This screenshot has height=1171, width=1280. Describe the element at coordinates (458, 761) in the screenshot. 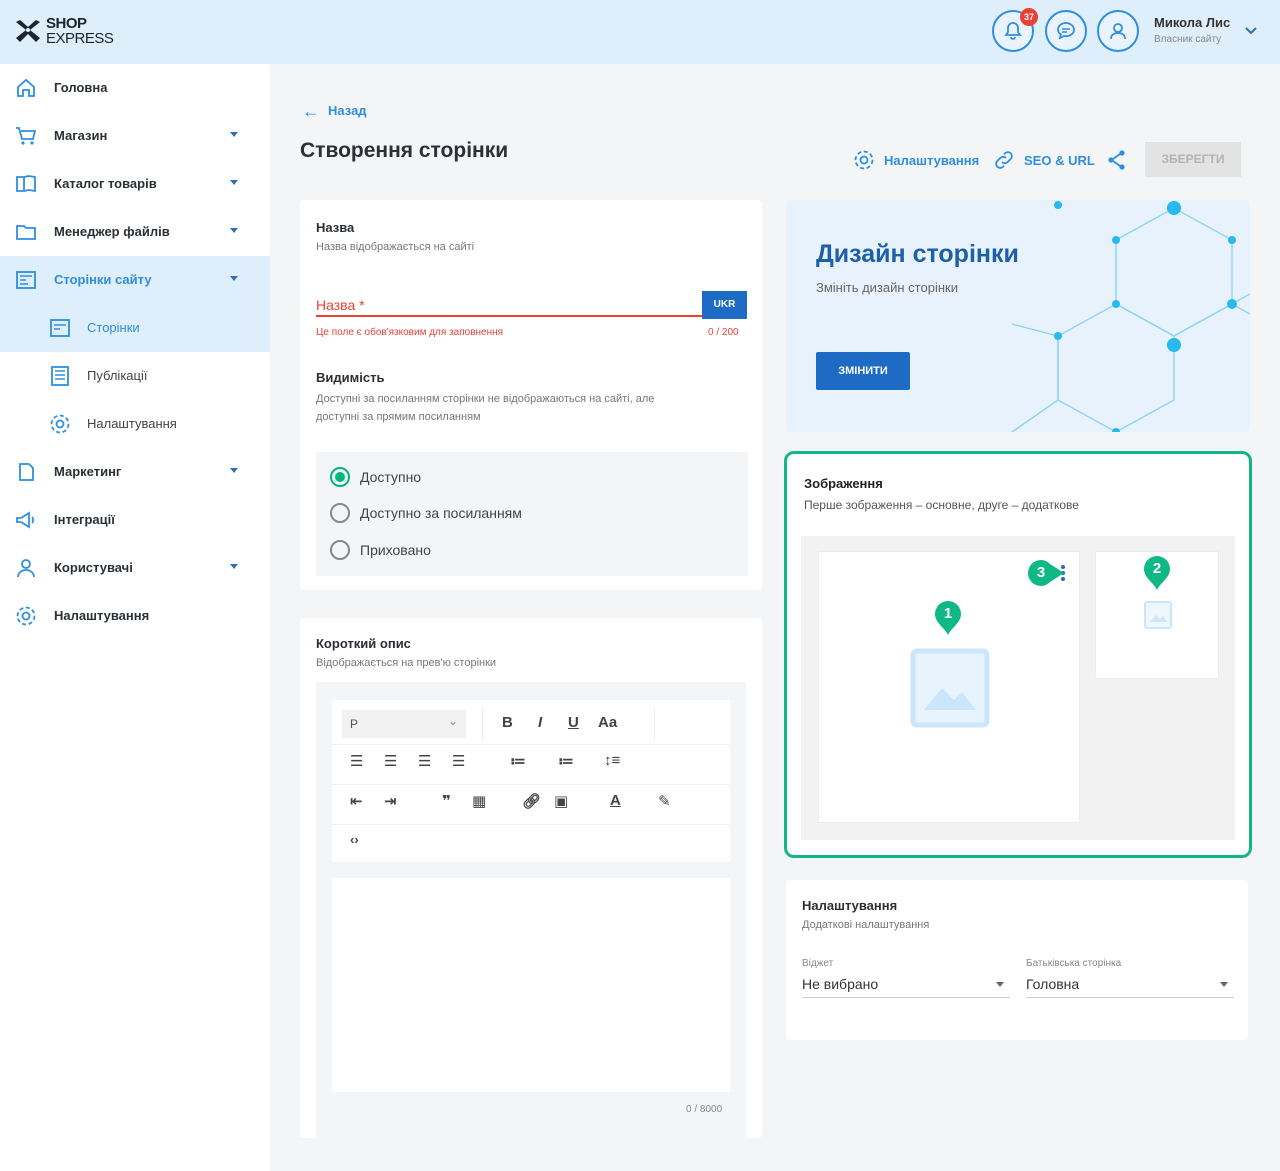

I see `align-justify-icon: ☰` at that location.